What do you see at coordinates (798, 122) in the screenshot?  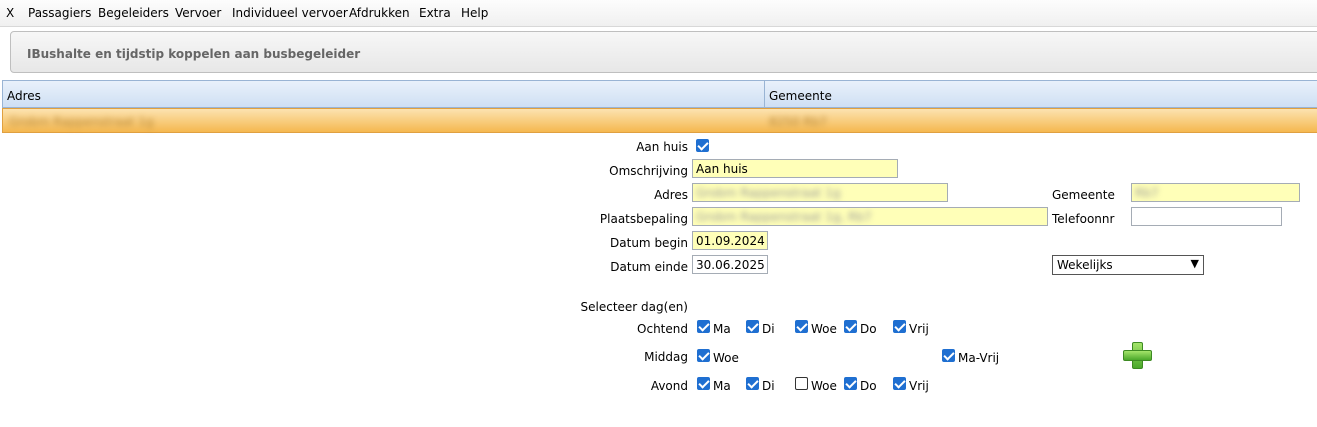 I see `row-gemeente: 8250 Rb7` at bounding box center [798, 122].